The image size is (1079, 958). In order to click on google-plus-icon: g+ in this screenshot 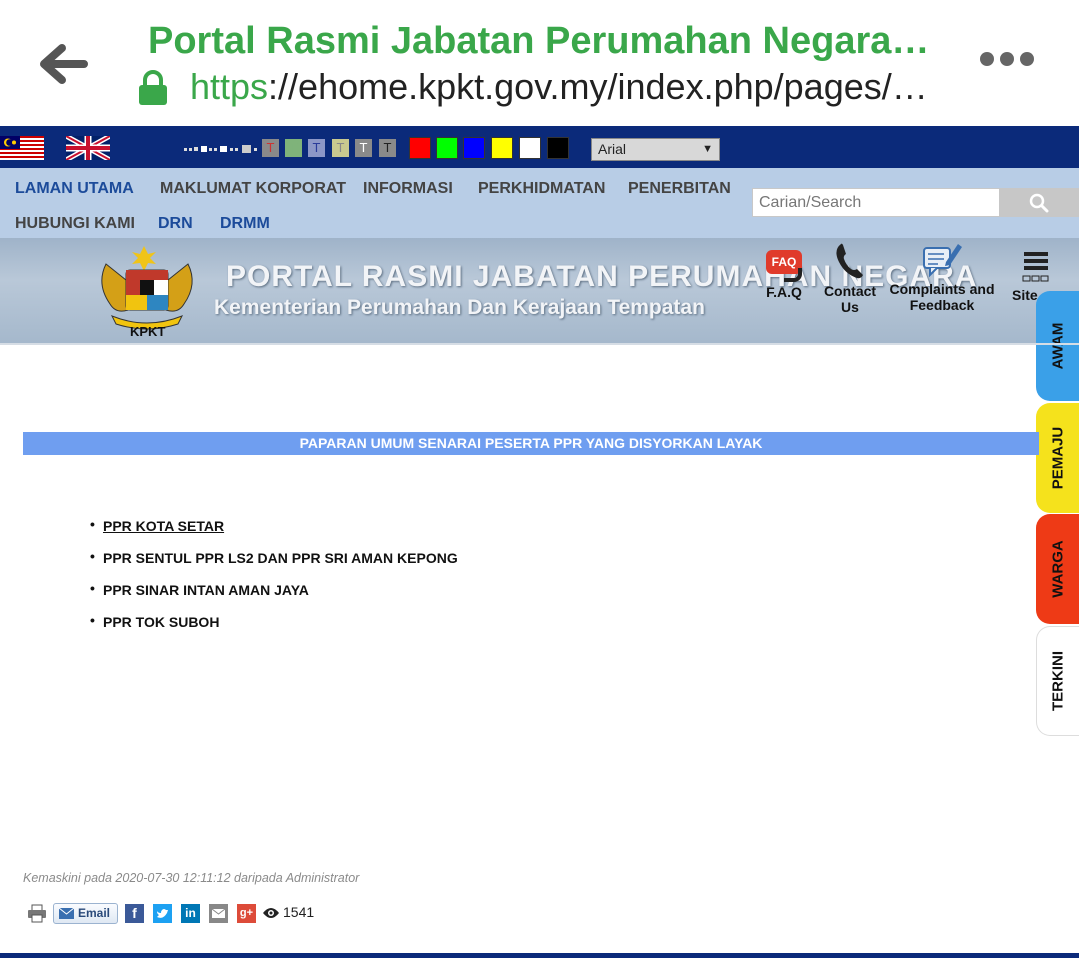, I will do `click(246, 913)`.